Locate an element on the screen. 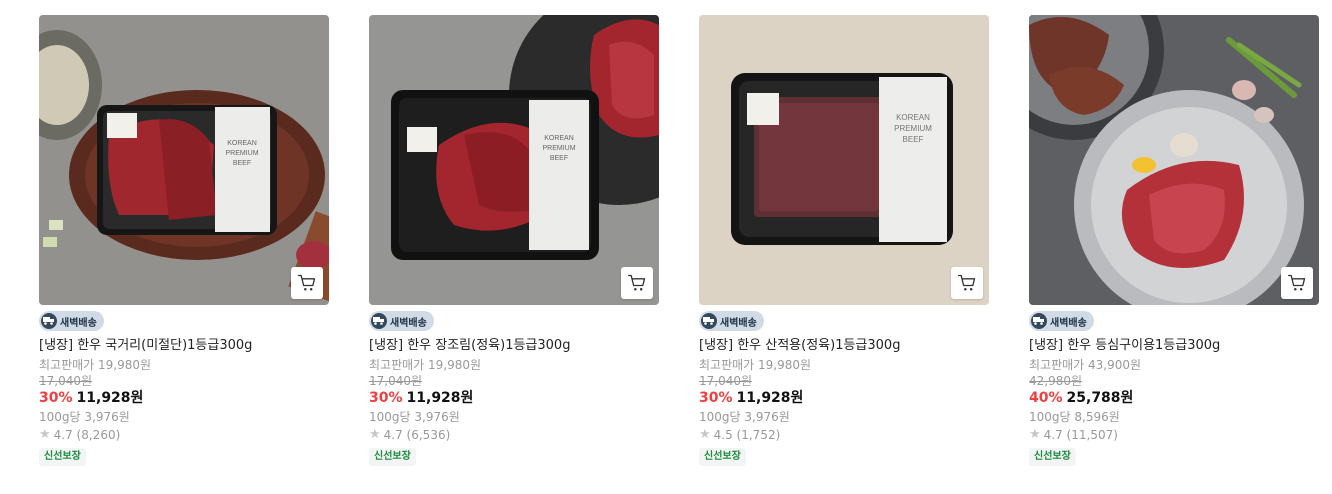  rating: ★ 4.7 (8,260) is located at coordinates (184, 435).